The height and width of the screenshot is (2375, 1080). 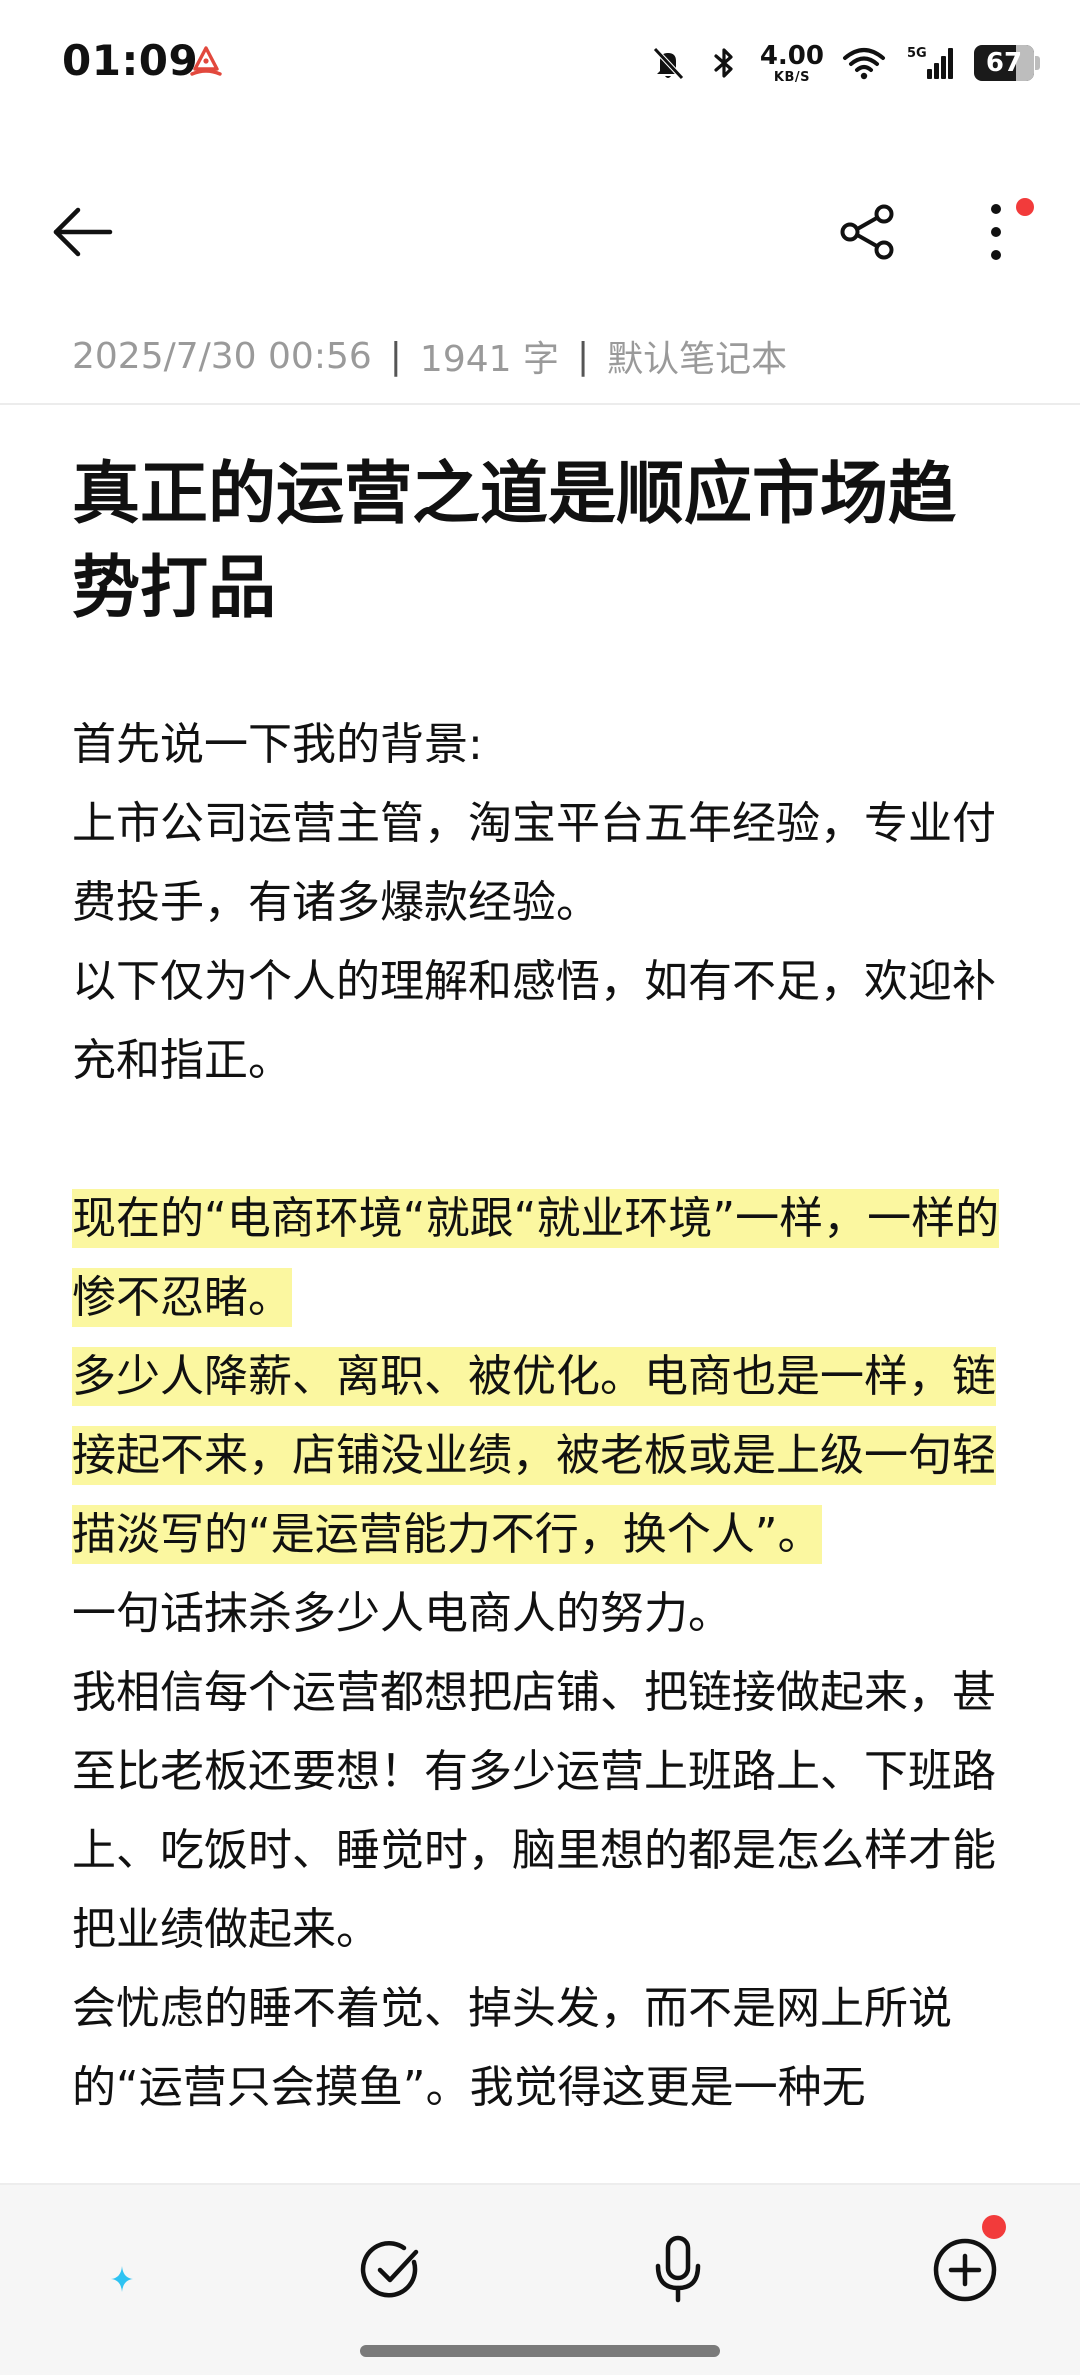 What do you see at coordinates (206, 61) in the screenshot?
I see `app-notification-icon` at bounding box center [206, 61].